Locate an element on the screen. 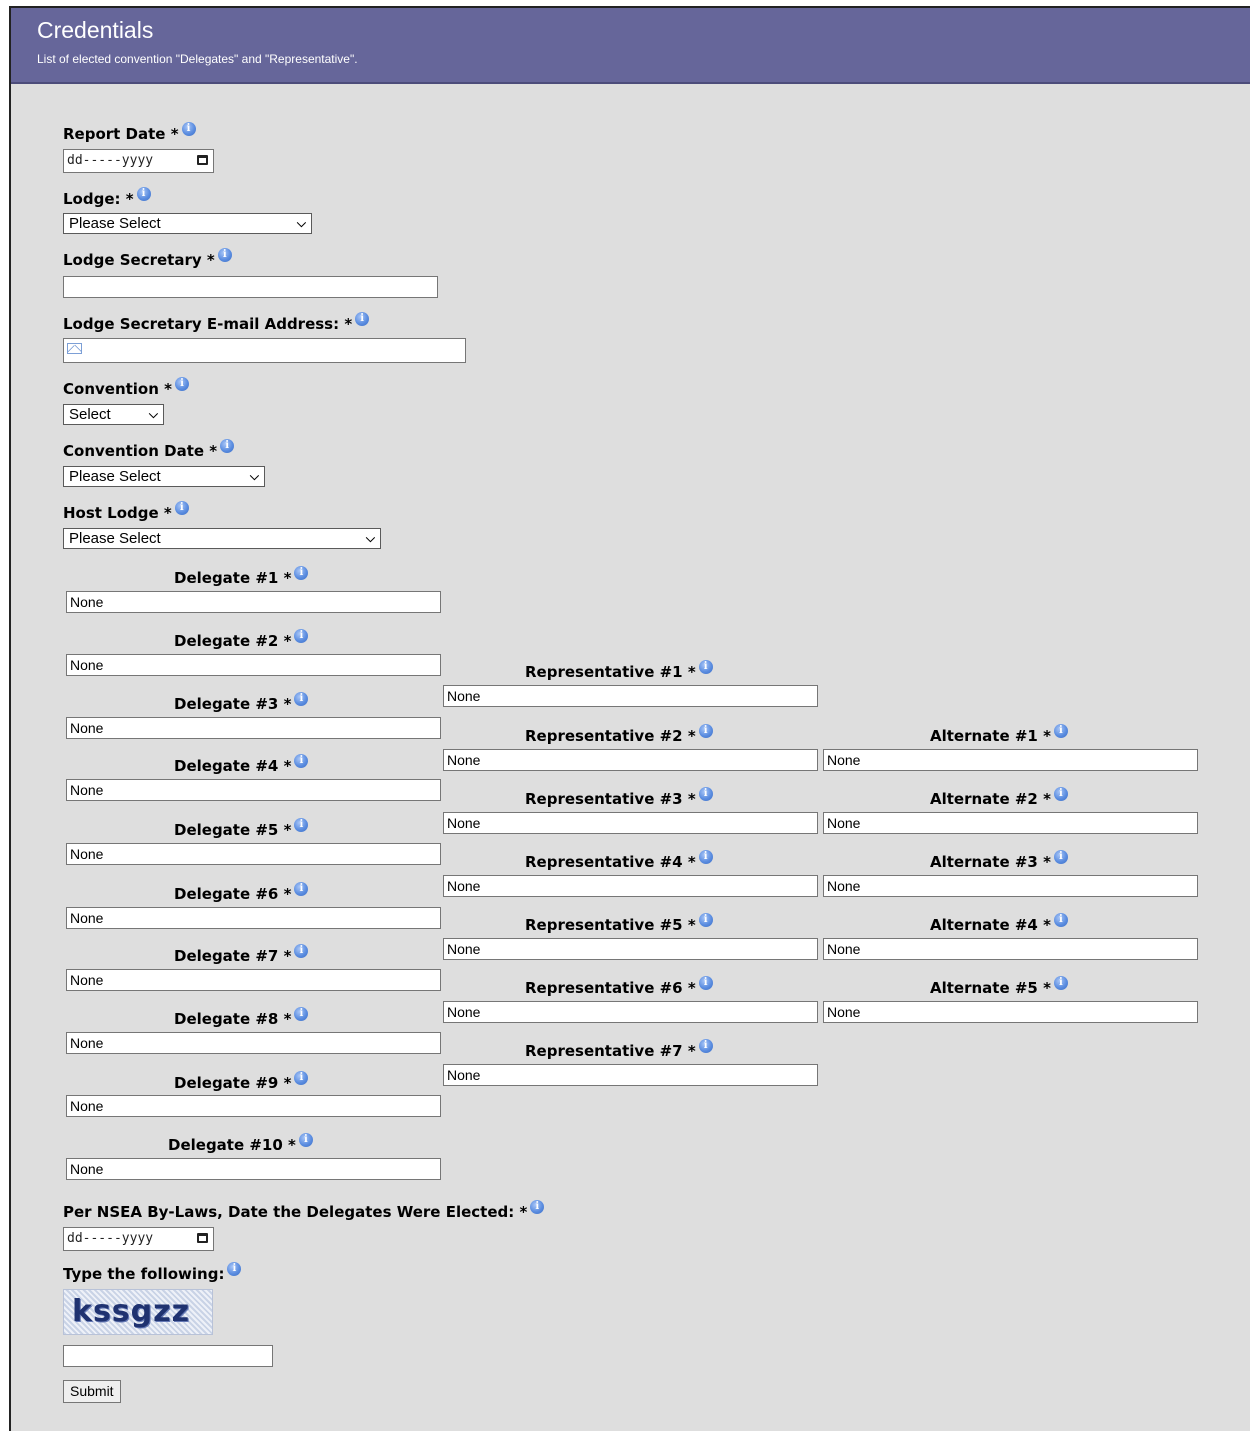 This screenshot has height=1431, width=1250. delegate-7-label: Delegate #7 * i is located at coordinates (241, 954).